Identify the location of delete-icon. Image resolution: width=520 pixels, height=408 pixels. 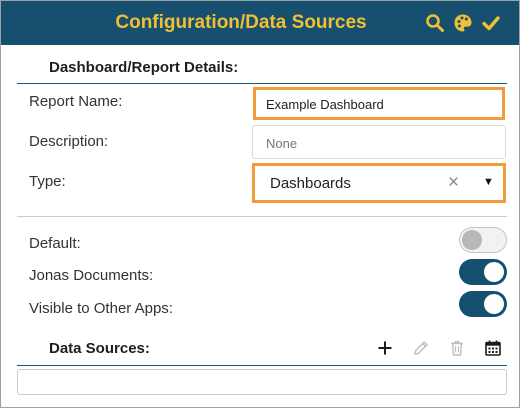
(457, 348).